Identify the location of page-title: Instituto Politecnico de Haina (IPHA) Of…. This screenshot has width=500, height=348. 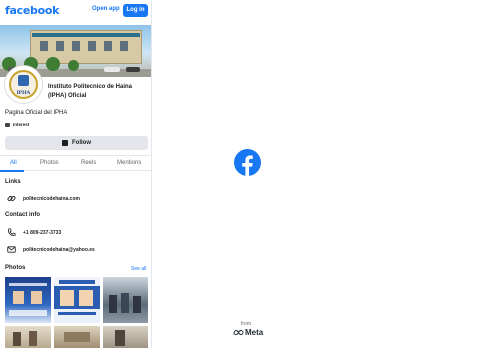
(90, 91).